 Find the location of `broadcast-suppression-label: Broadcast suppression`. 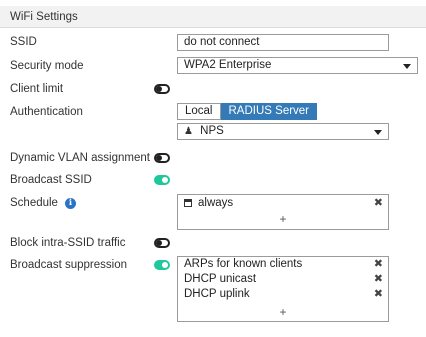

broadcast-suppression-label: Broadcast suppression is located at coordinates (68, 265).